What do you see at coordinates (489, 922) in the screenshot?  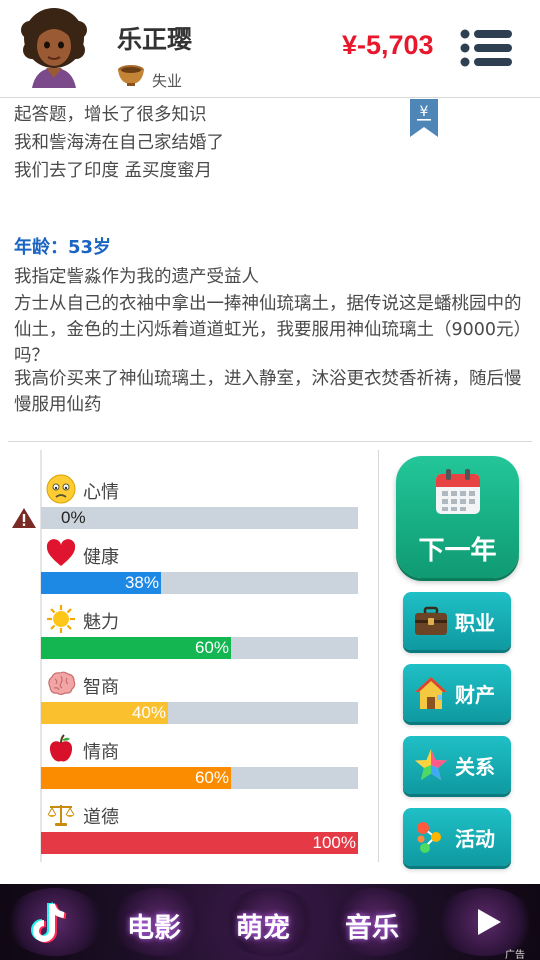 I see `play-icon` at bounding box center [489, 922].